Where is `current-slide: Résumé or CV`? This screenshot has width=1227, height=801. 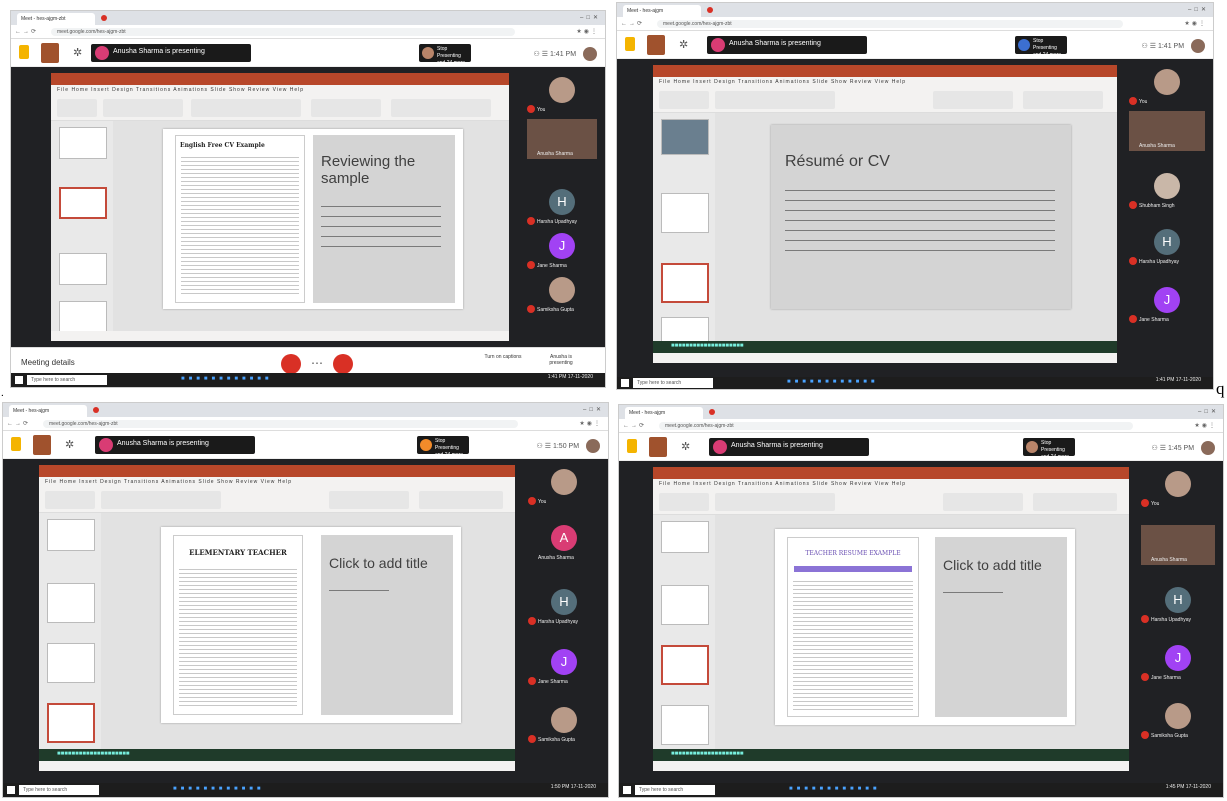 current-slide: Résumé or CV is located at coordinates (921, 217).